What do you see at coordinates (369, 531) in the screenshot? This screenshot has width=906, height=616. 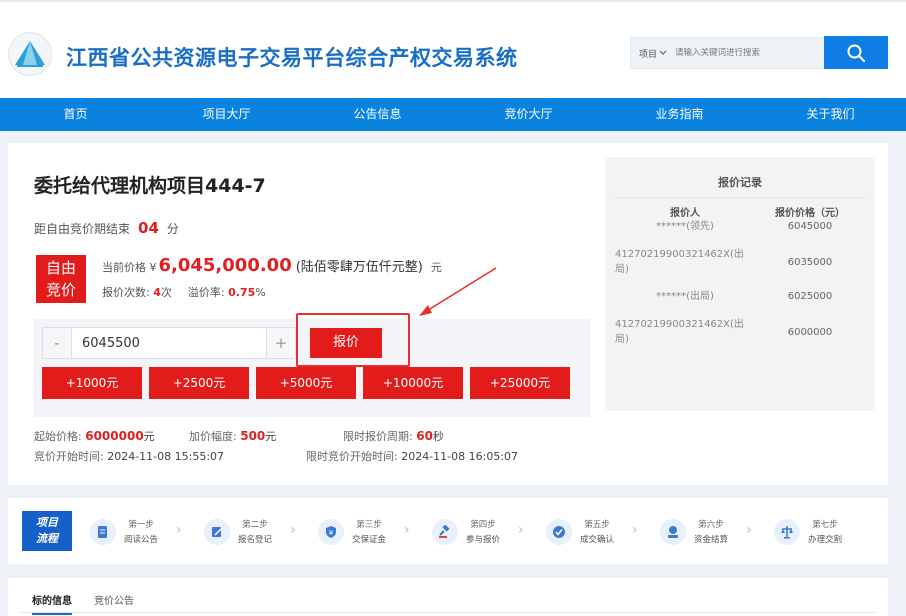 I see `step-text: 第三步 交保证金` at bounding box center [369, 531].